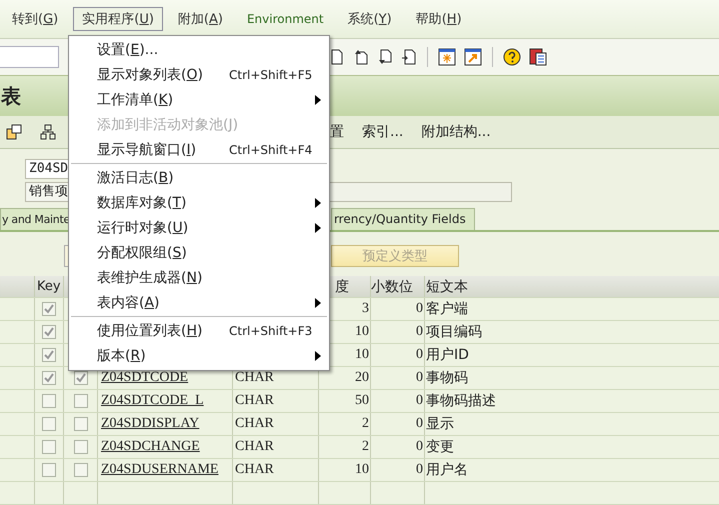  I want to click on short-text-cell: 事物码, so click(447, 378).